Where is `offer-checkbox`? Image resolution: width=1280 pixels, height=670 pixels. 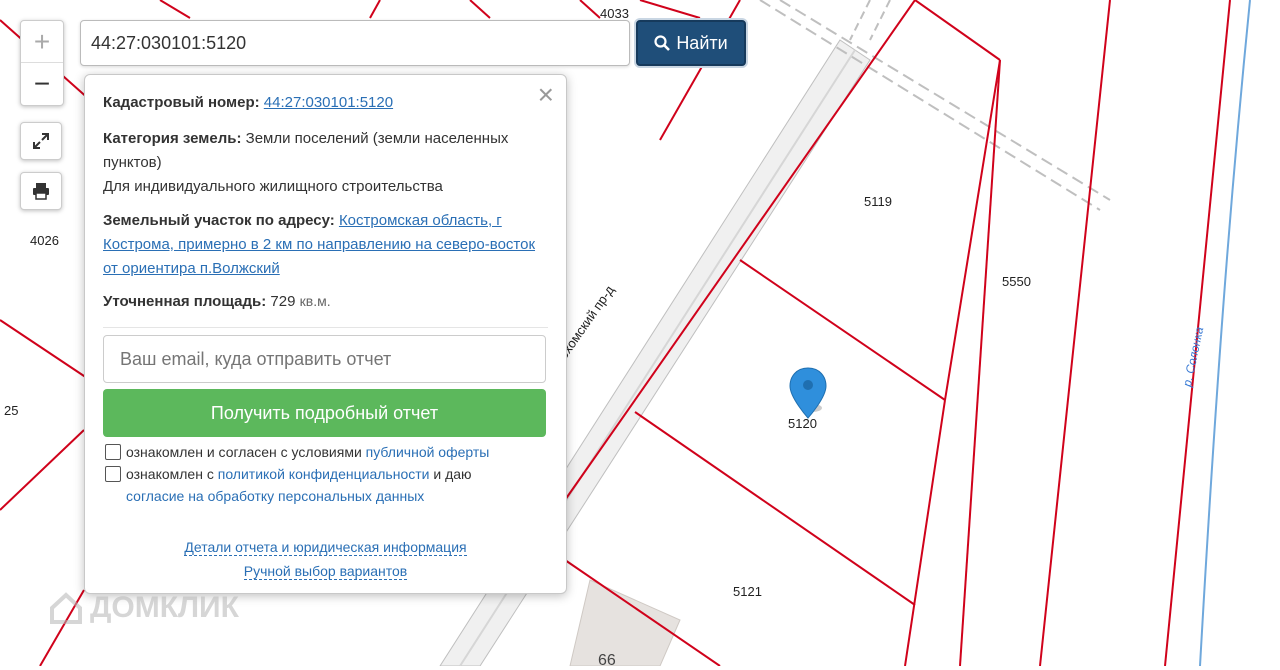
offer-checkbox is located at coordinates (113, 452).